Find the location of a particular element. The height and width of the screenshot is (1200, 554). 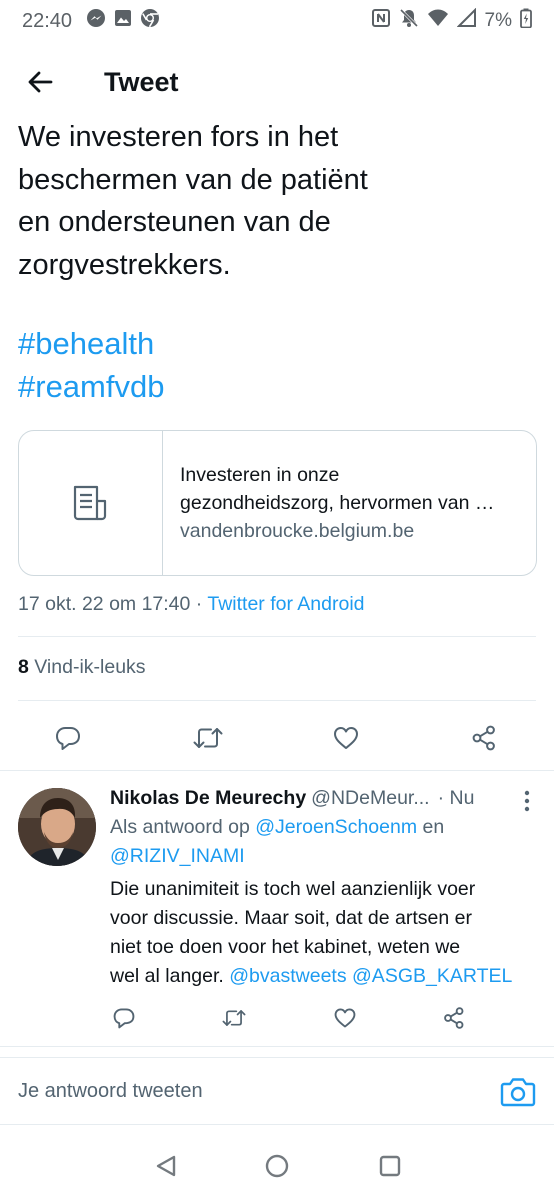

arrow-left-icon is located at coordinates (40, 82).